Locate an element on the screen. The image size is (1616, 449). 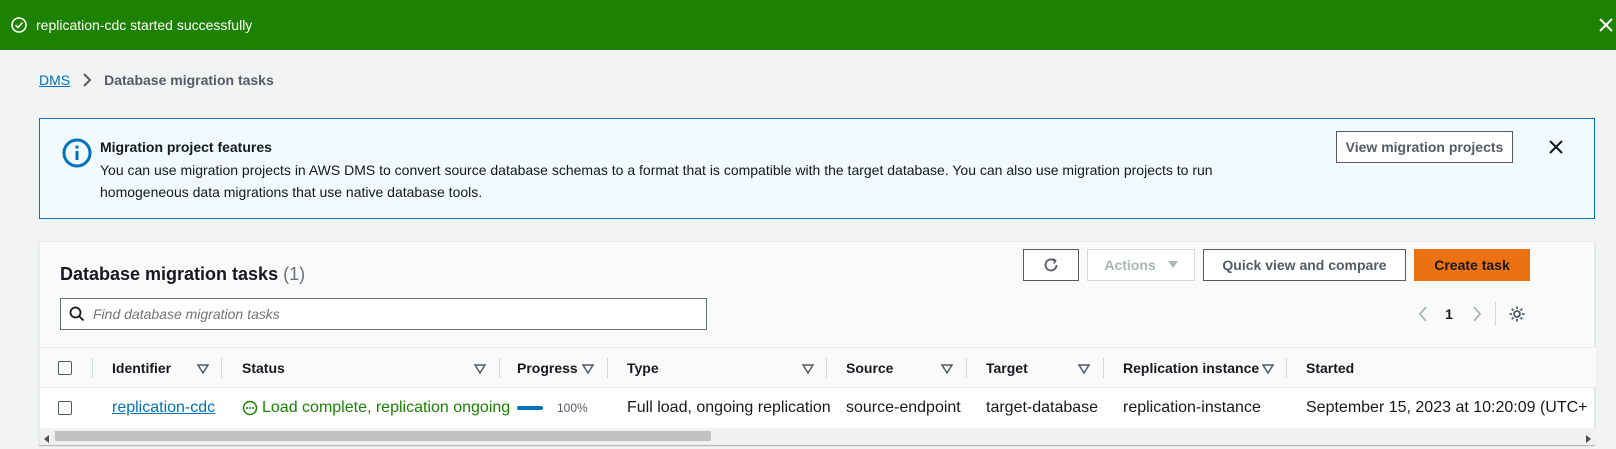
search-bar is located at coordinates (383, 314).